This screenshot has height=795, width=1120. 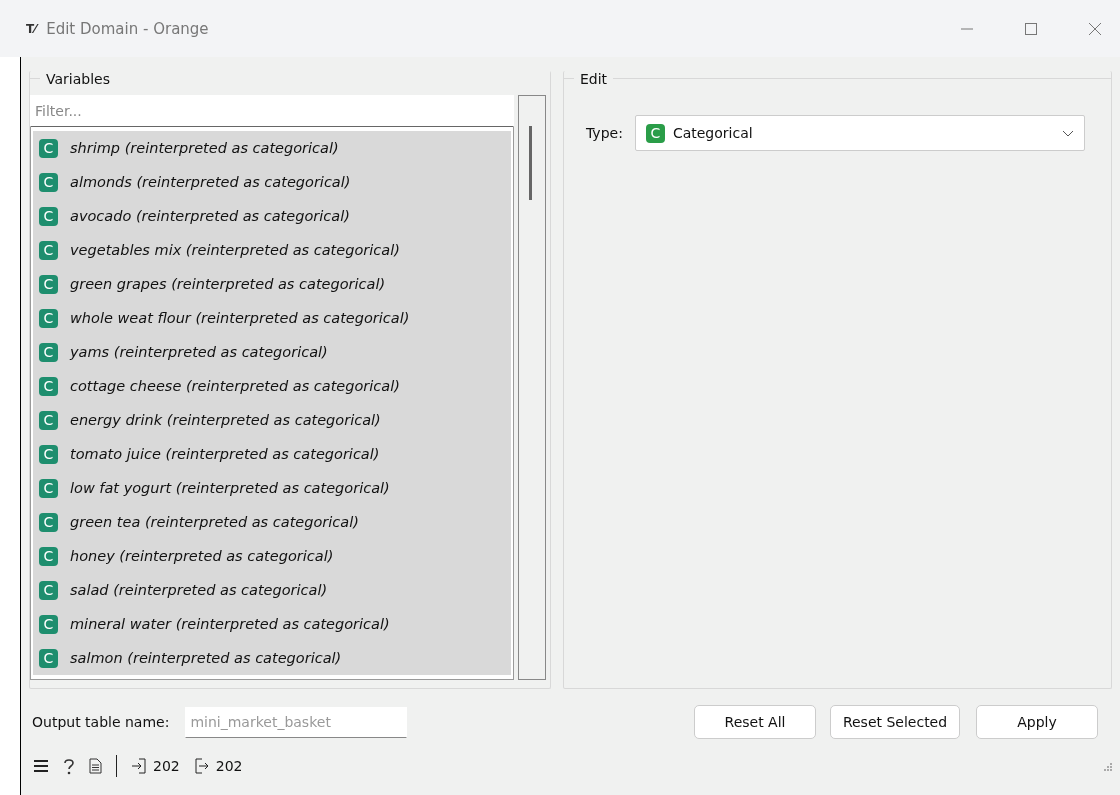 What do you see at coordinates (166, 766) in the screenshot?
I see `input-count: 202` at bounding box center [166, 766].